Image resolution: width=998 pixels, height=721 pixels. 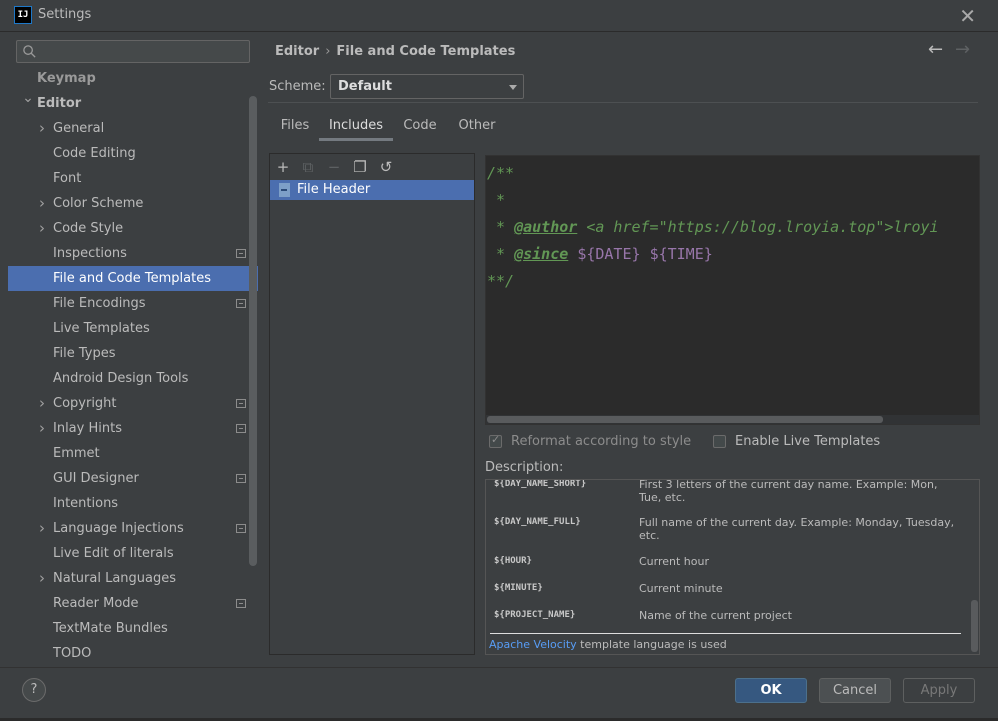 What do you see at coordinates (501, 281) in the screenshot?
I see `code-comment: **/` at bounding box center [501, 281].